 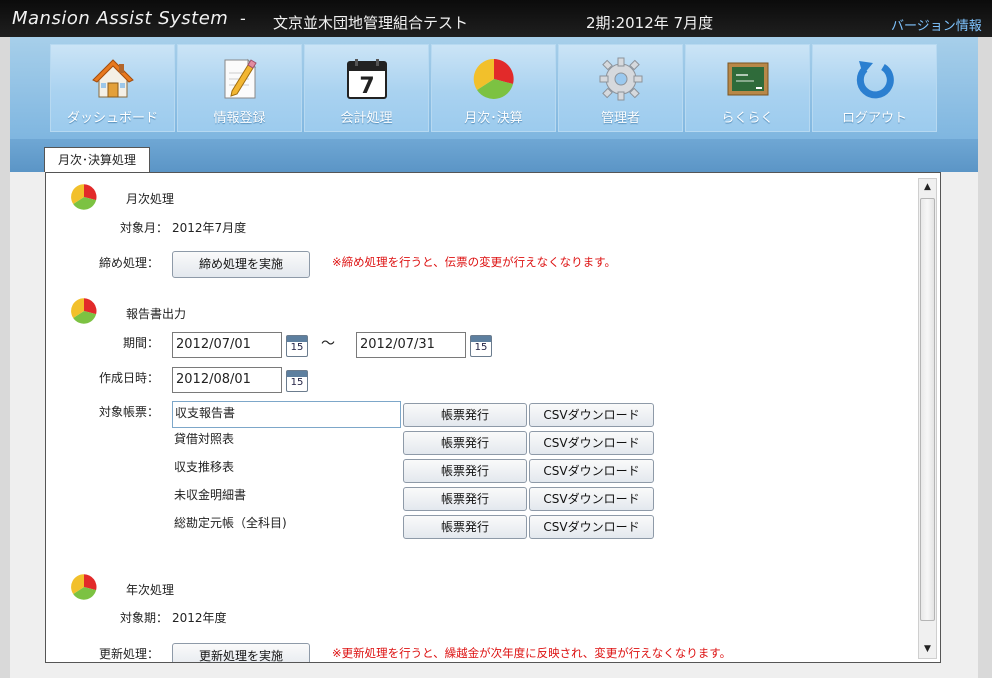 What do you see at coordinates (227, 345) in the screenshot?
I see `date-from-input: 2012/07/01` at bounding box center [227, 345].